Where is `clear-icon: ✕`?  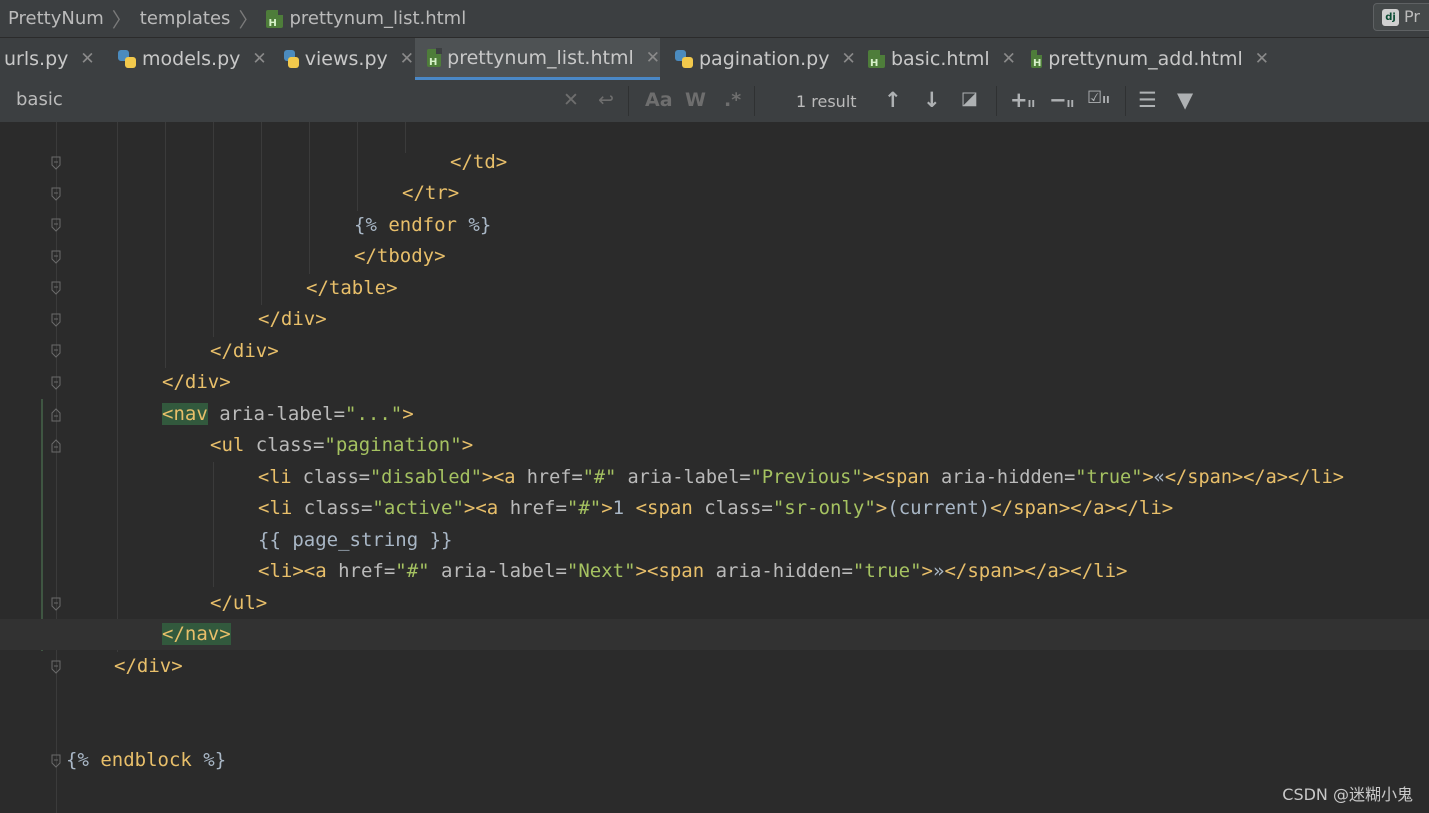
clear-icon: ✕ is located at coordinates (571, 100).